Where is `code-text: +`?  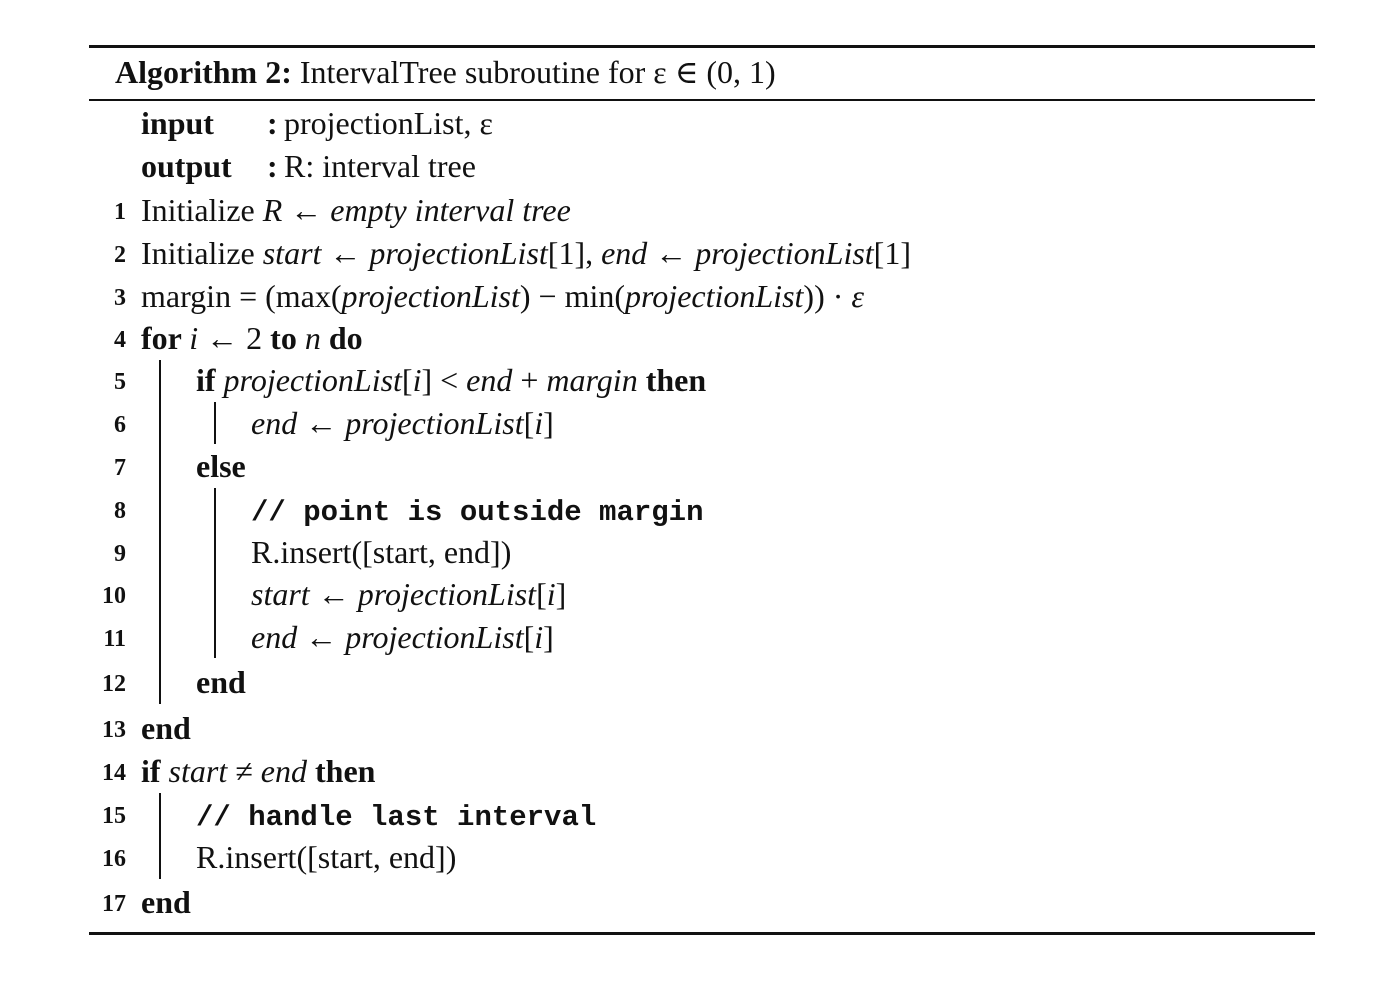
code-text: + is located at coordinates (529, 380).